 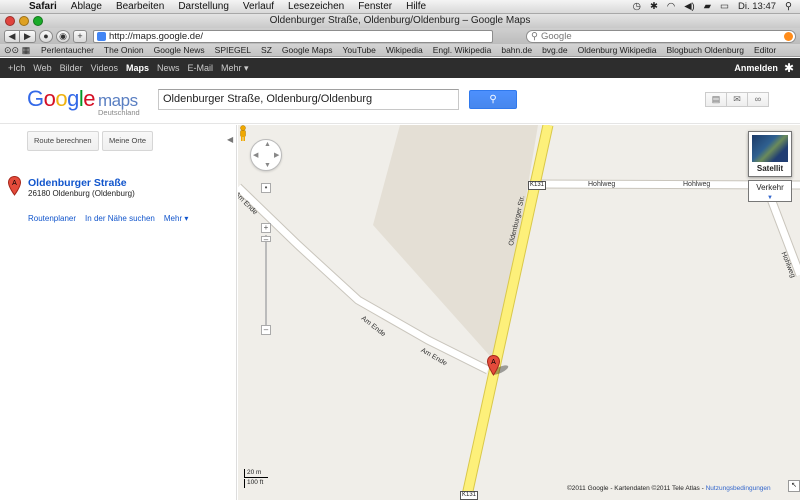 I want to click on battery-icon: ▭, so click(x=724, y=6).